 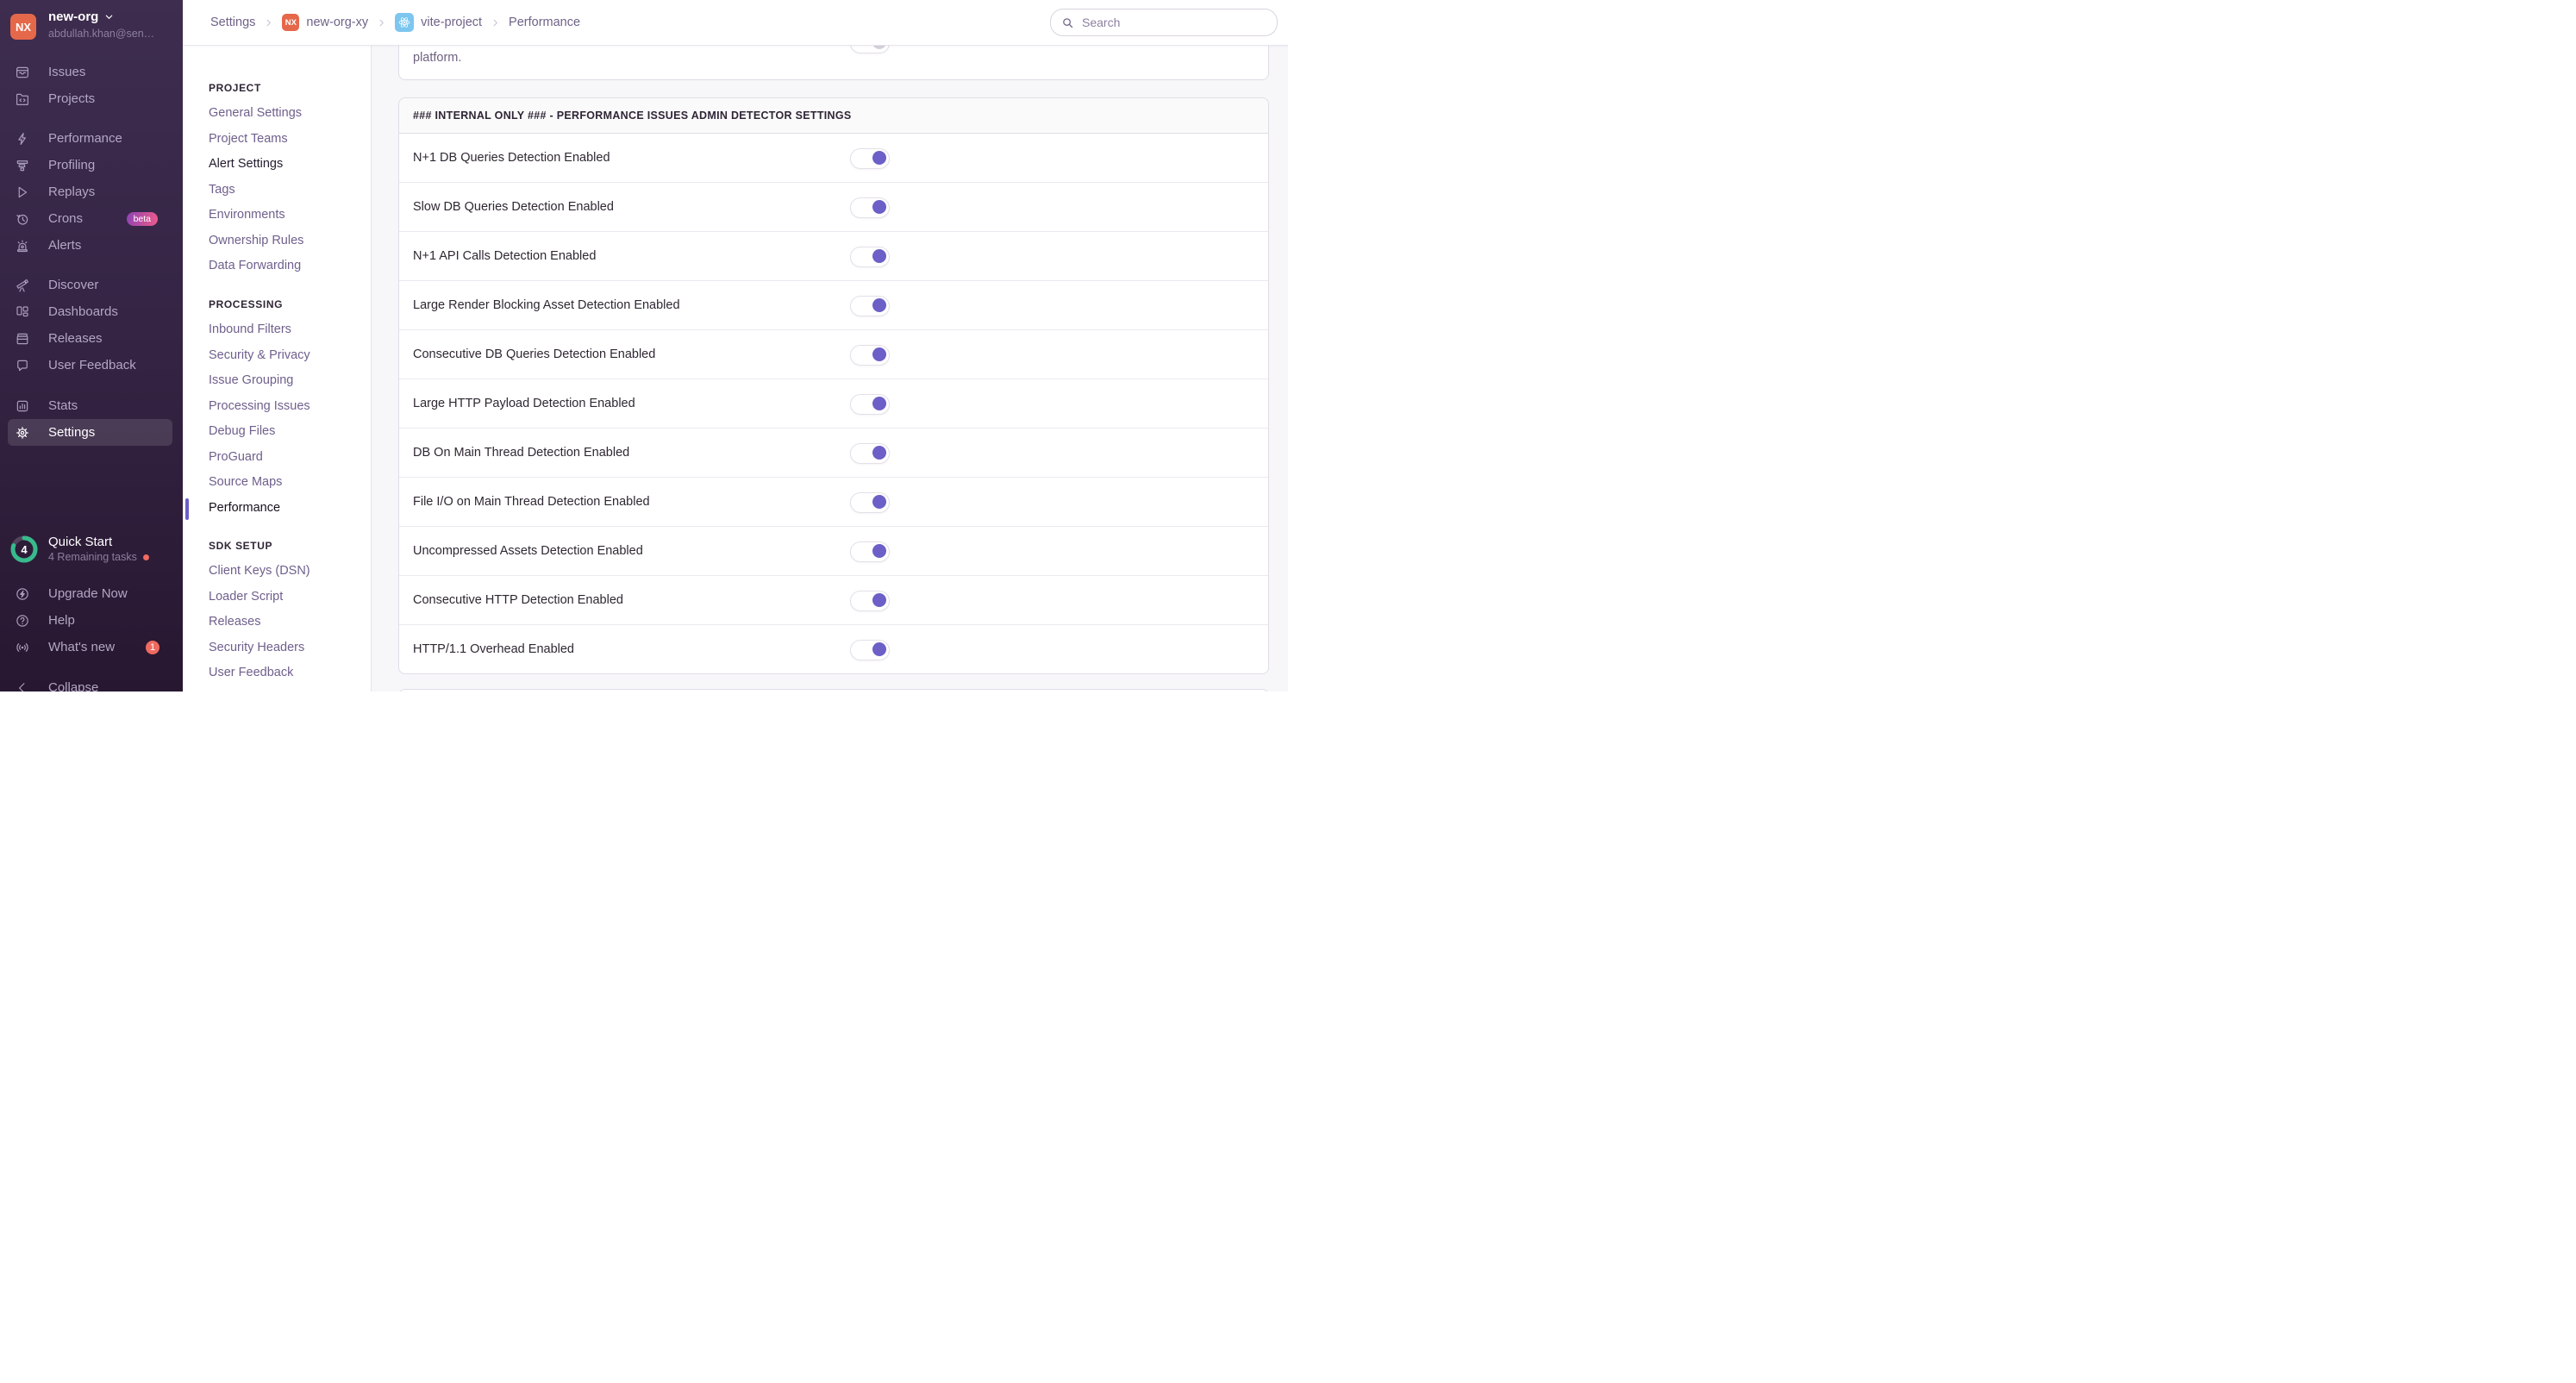 What do you see at coordinates (277, 648) in the screenshot?
I see `subnav-item-security-headers: Security Headers` at bounding box center [277, 648].